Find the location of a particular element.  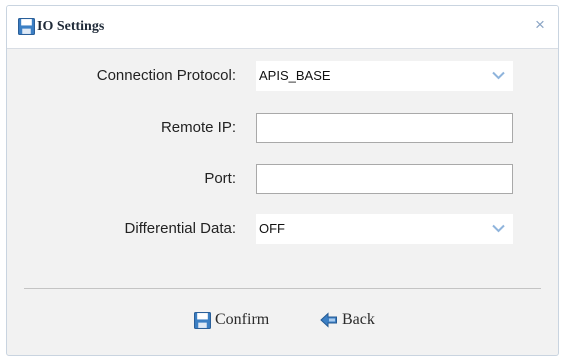

protocol-select: APIS_BASE is located at coordinates (384, 76).